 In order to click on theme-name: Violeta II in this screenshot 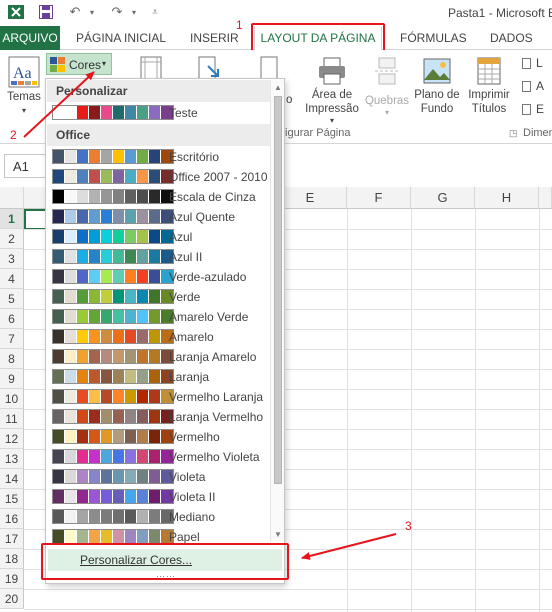, I will do `click(192, 497)`.